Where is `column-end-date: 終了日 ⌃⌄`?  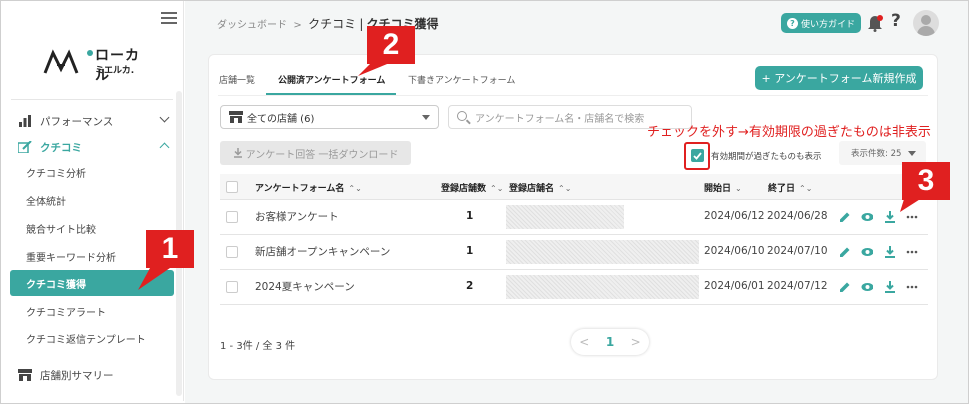 column-end-date: 終了日 ⌃⌄ is located at coordinates (790, 187).